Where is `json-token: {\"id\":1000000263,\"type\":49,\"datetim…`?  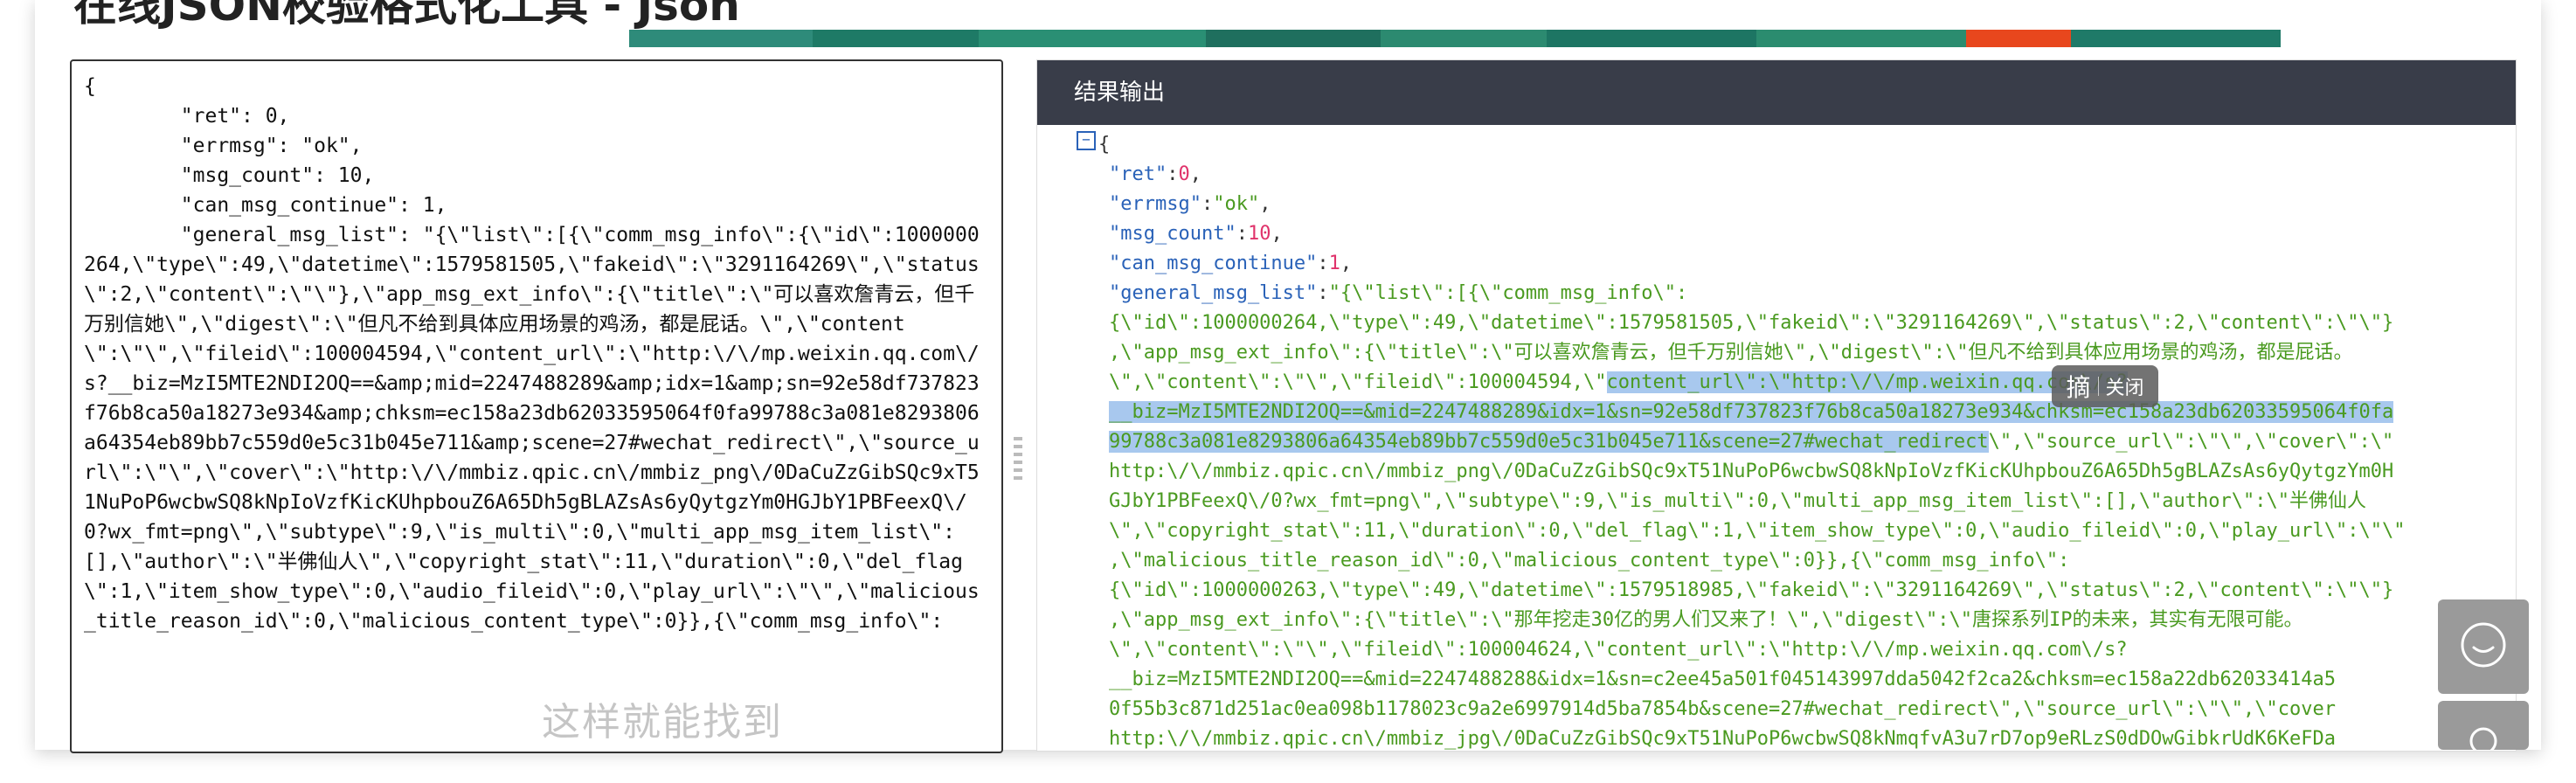 json-token: {\"id\":1000000263,\"type\":49,\"datetim… is located at coordinates (1751, 590).